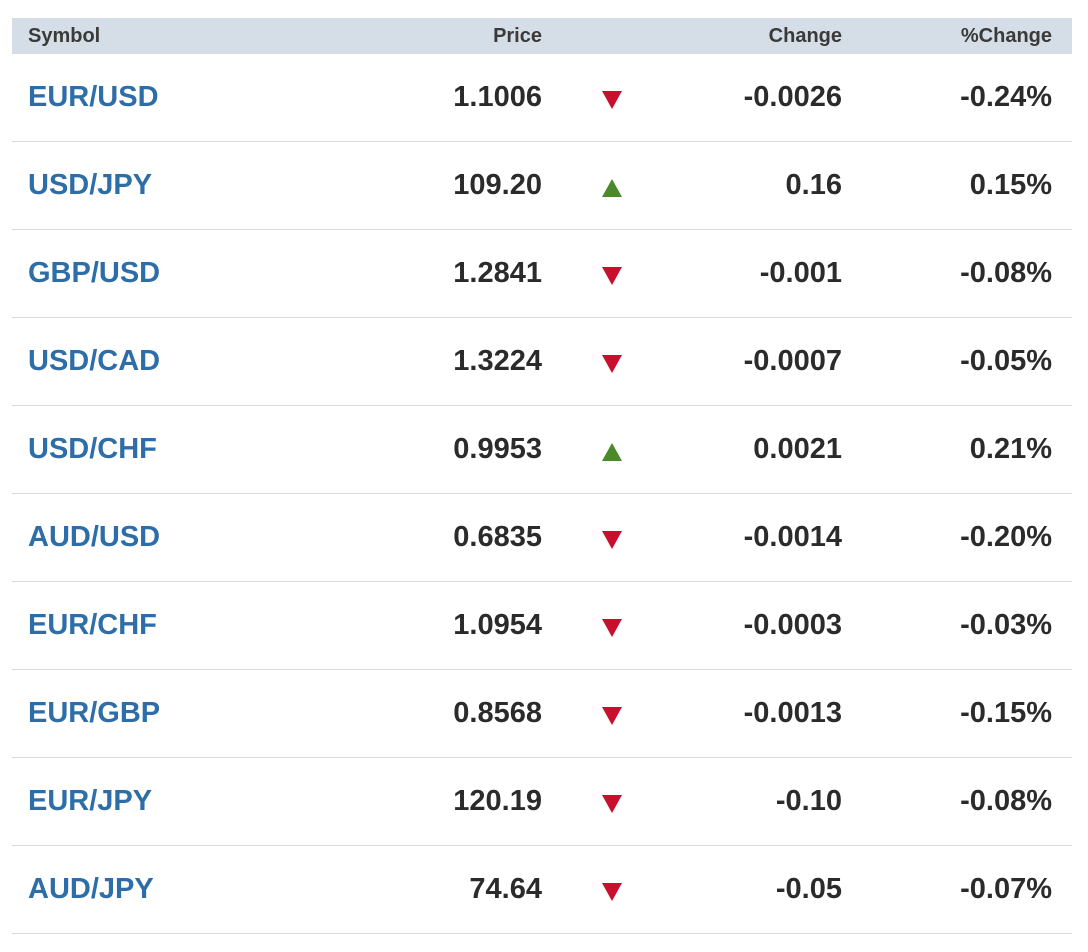  Describe the element at coordinates (792, 361) in the screenshot. I see `change-value: -0.0007` at that location.